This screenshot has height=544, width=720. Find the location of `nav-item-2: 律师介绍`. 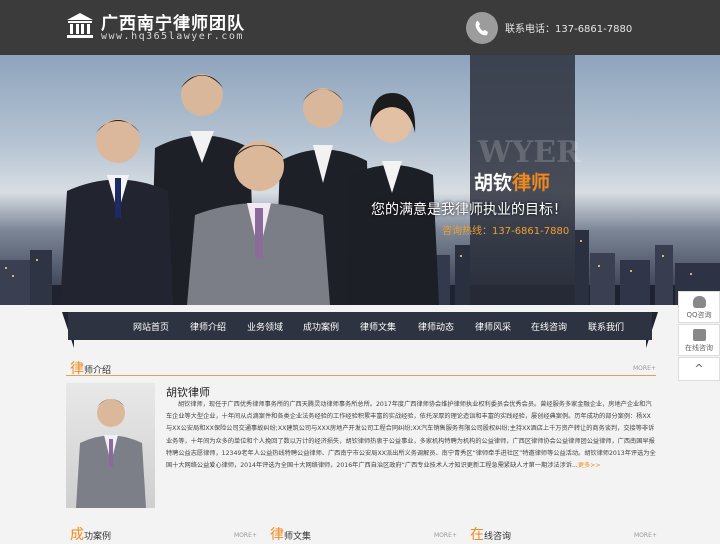

nav-item-2: 律师介绍 is located at coordinates (208, 326).